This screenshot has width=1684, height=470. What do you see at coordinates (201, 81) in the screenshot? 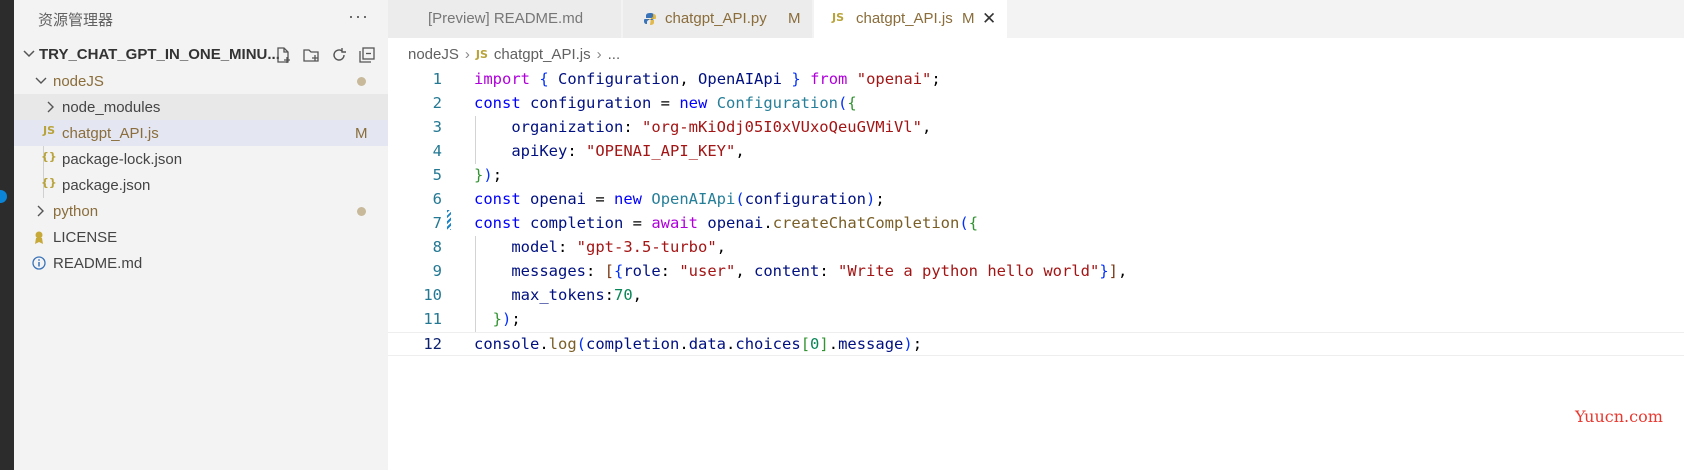
I see `tree-folder-nodejs: nodeJS` at bounding box center [201, 81].